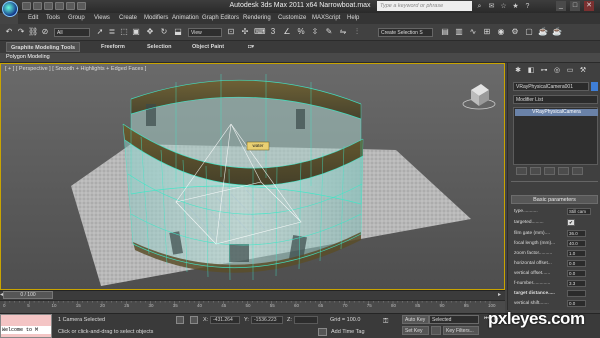 This screenshot has width=600, height=338. Describe the element at coordinates (576, 273) in the screenshot. I see `vertical-offset-input: 0.0` at that location.